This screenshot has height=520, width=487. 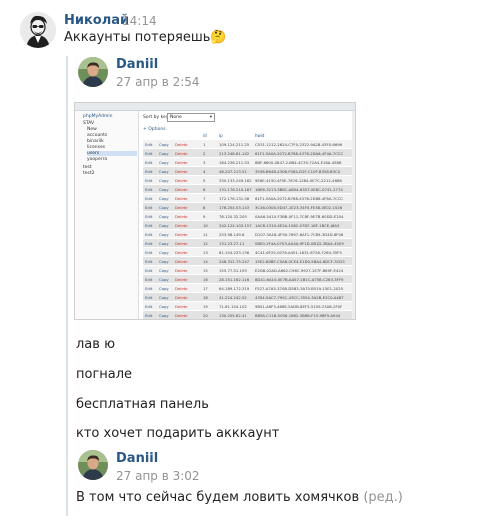 I want to click on cell-hwid: C531-1212-2624-C7F0-2322-9A28-43F0-6696, so click(x=299, y=144).